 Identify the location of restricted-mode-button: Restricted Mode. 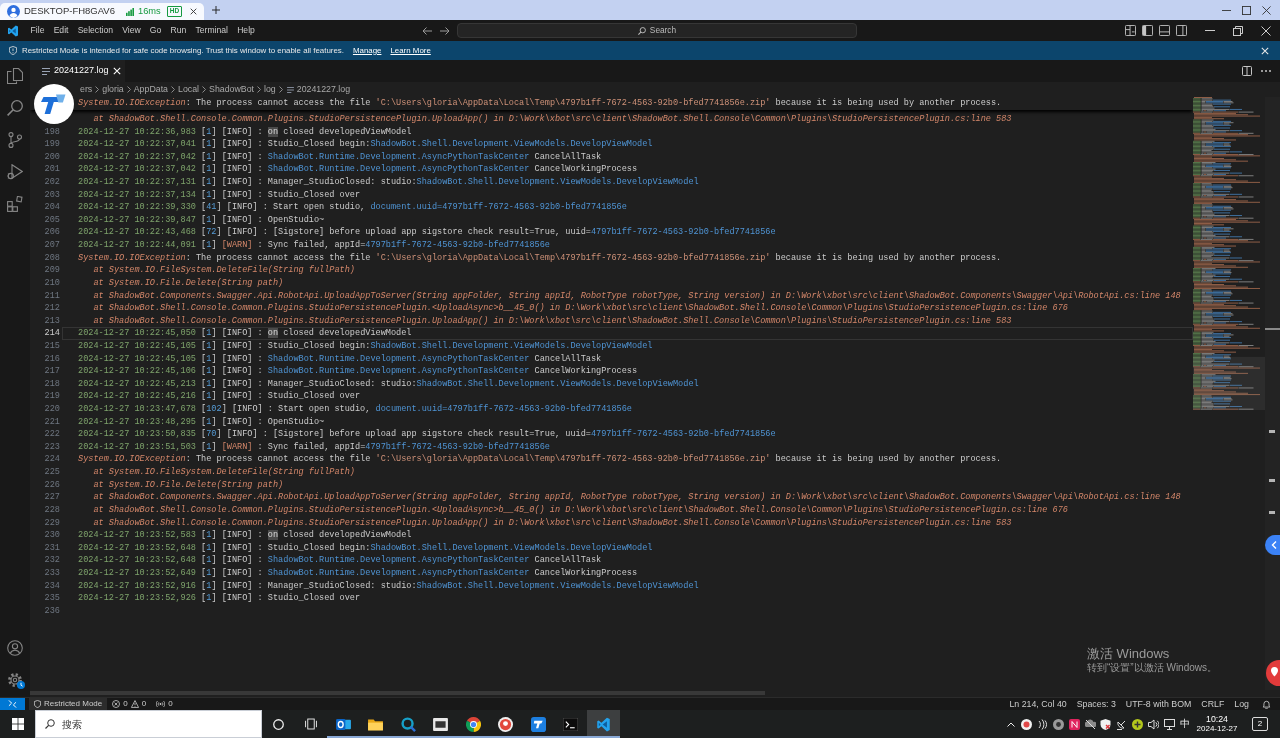
(68, 704).